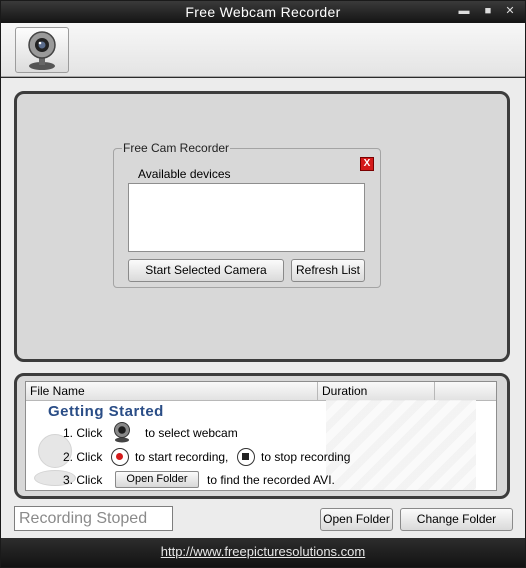 The width and height of the screenshot is (526, 568). Describe the element at coordinates (106, 411) in the screenshot. I see `getting-started-title: Getting Started` at that location.